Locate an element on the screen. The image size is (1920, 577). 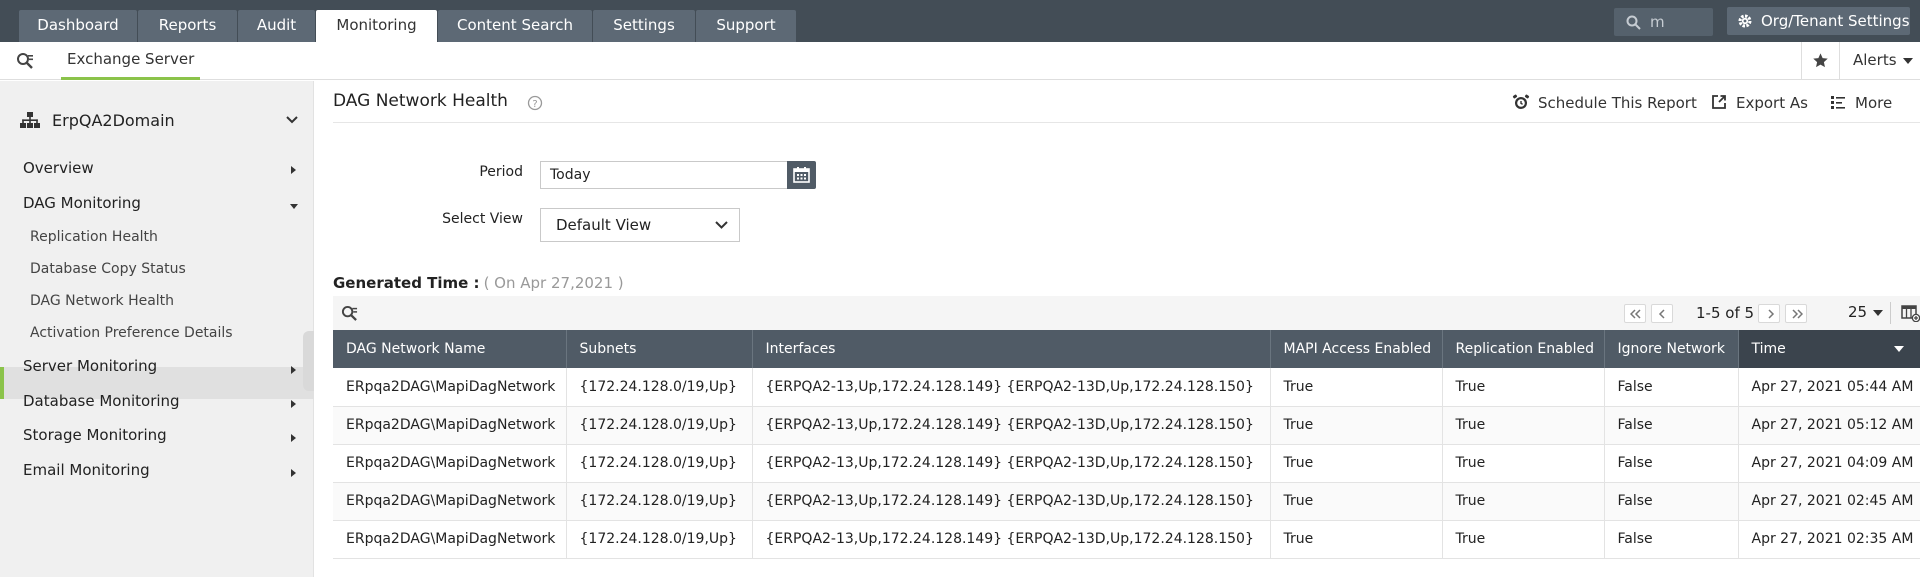
page-title: DAG Network Health is located at coordinates (420, 101).